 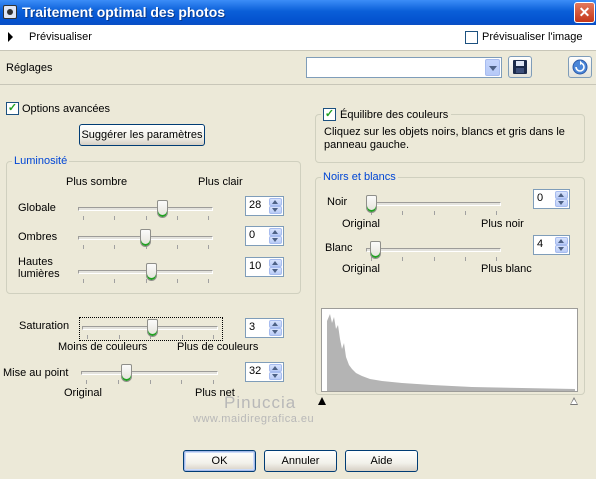 I want to click on reset-button, so click(x=580, y=67).